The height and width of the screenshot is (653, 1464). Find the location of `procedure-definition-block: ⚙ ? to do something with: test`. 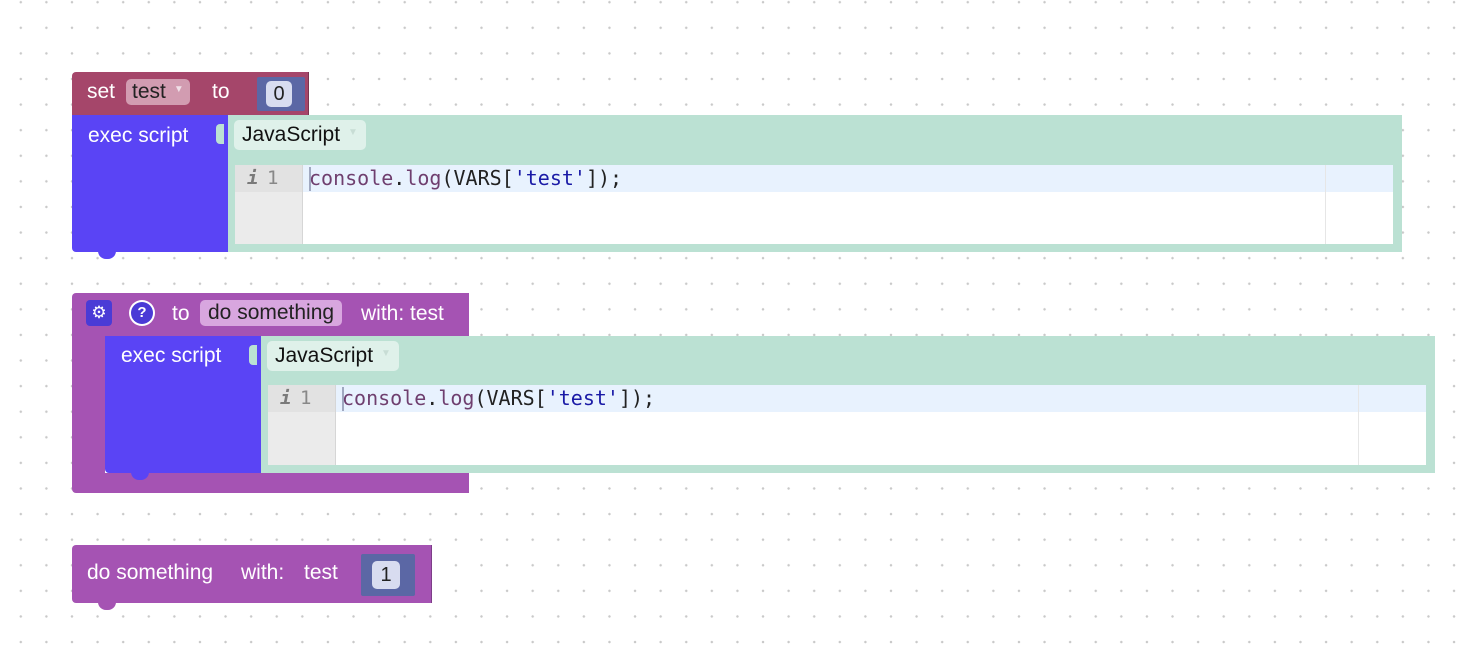

procedure-definition-block: ⚙ ? to do something with: test is located at coordinates (270, 314).